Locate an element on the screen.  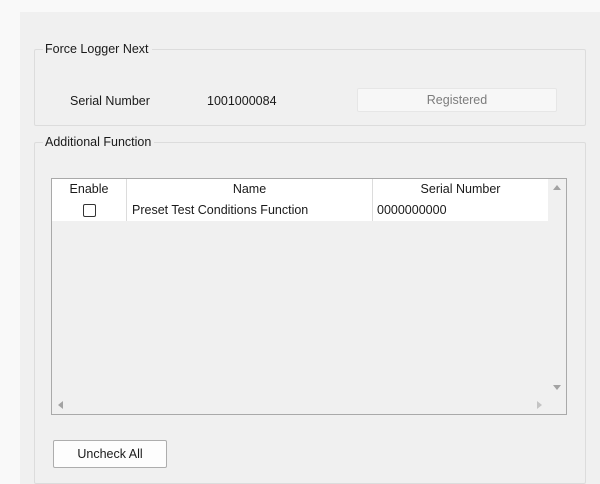
column-header-serial-number: Serial Number is located at coordinates (460, 189).